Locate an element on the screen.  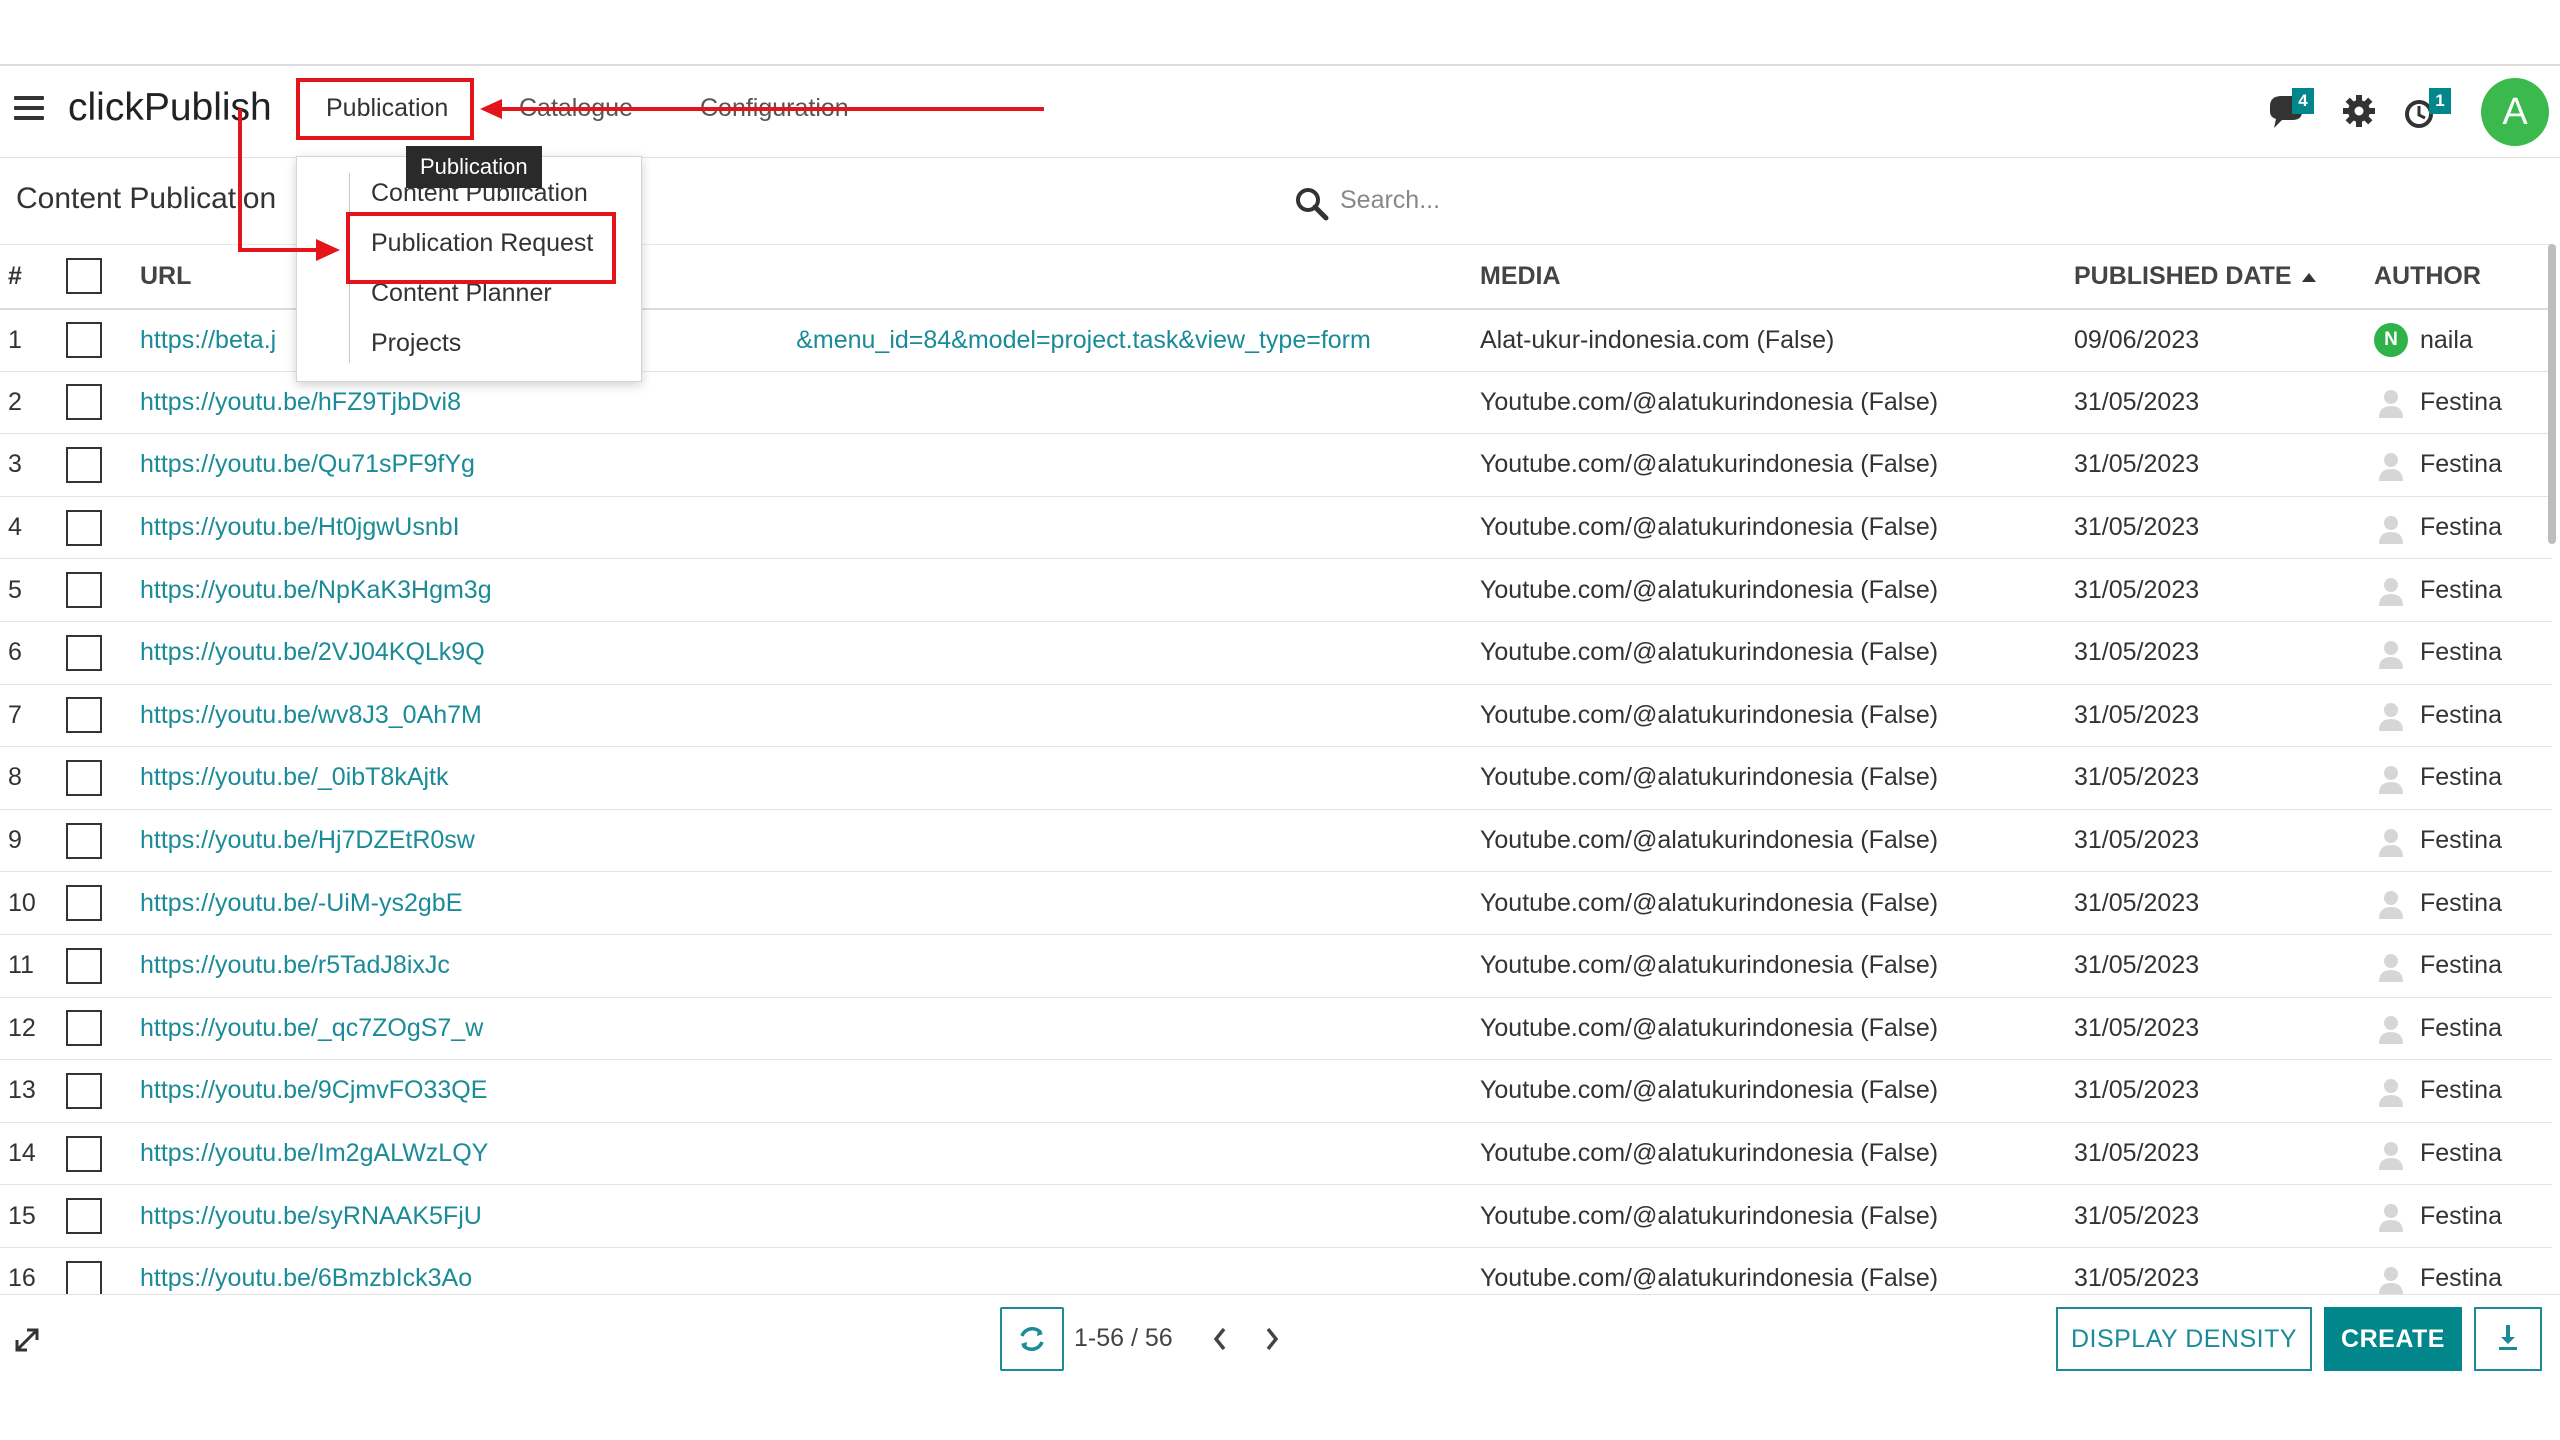
row-number: 3 is located at coordinates (26, 465).